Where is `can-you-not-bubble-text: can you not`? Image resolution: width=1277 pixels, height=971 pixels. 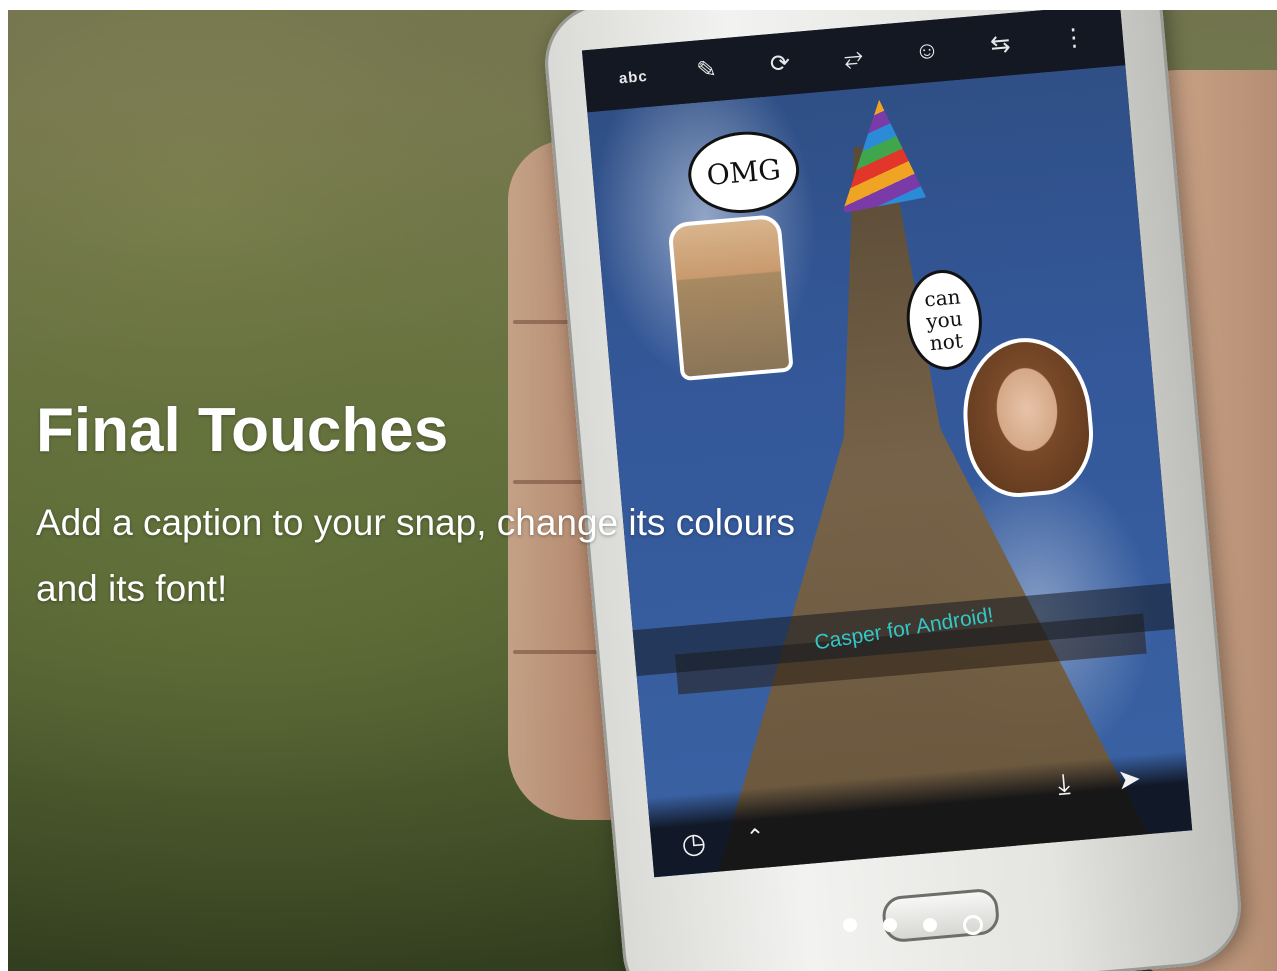
can-you-not-bubble-text: can you not is located at coordinates (943, 320).